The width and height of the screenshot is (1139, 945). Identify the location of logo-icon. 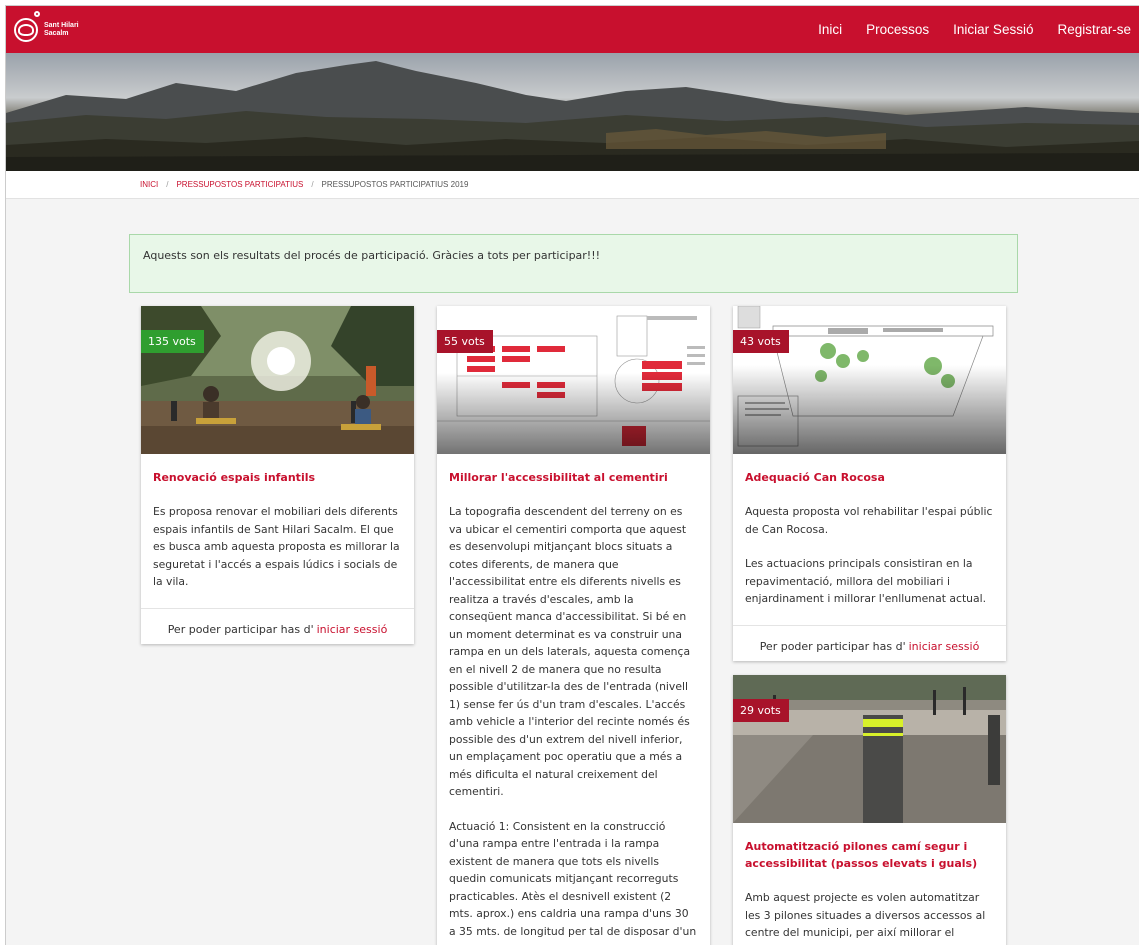
(27, 26).